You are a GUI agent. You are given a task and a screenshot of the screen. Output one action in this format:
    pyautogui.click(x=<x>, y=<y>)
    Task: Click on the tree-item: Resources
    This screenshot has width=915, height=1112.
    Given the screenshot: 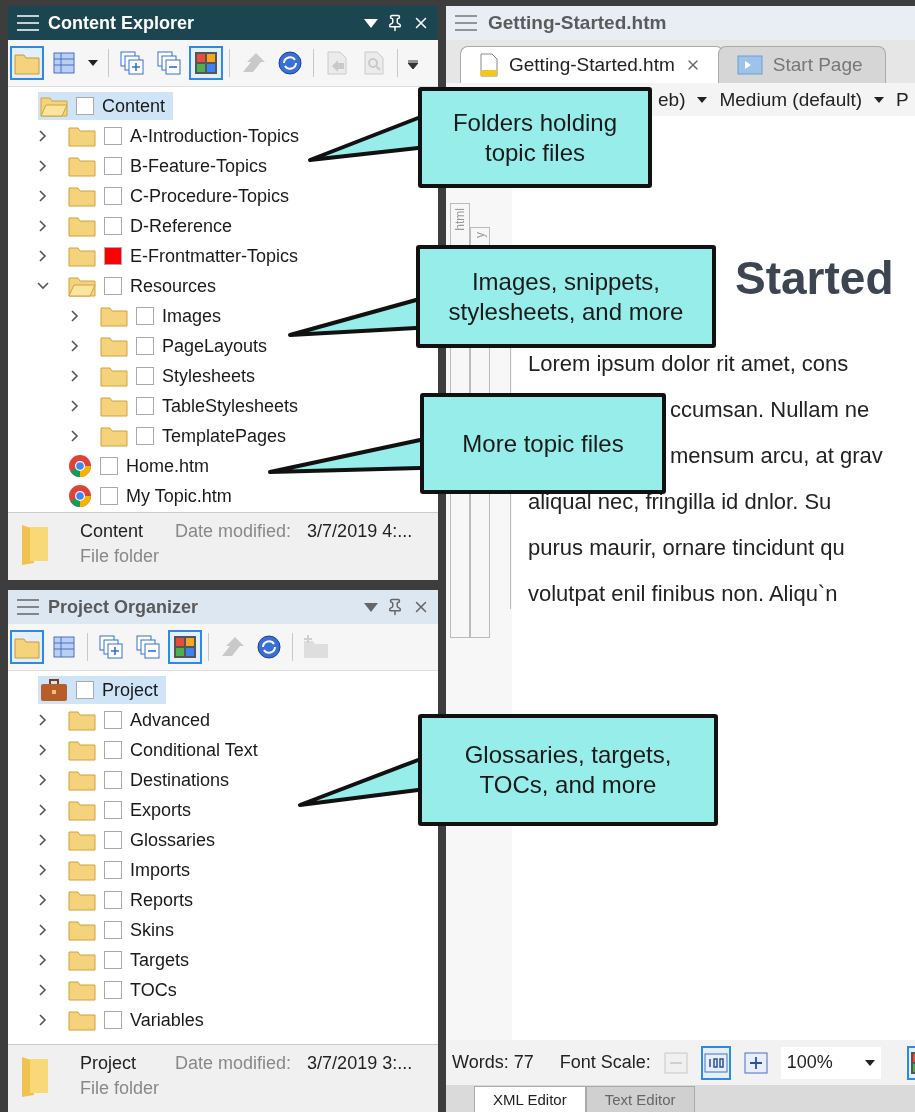 What is the action you would take?
    pyautogui.click(x=145, y=286)
    